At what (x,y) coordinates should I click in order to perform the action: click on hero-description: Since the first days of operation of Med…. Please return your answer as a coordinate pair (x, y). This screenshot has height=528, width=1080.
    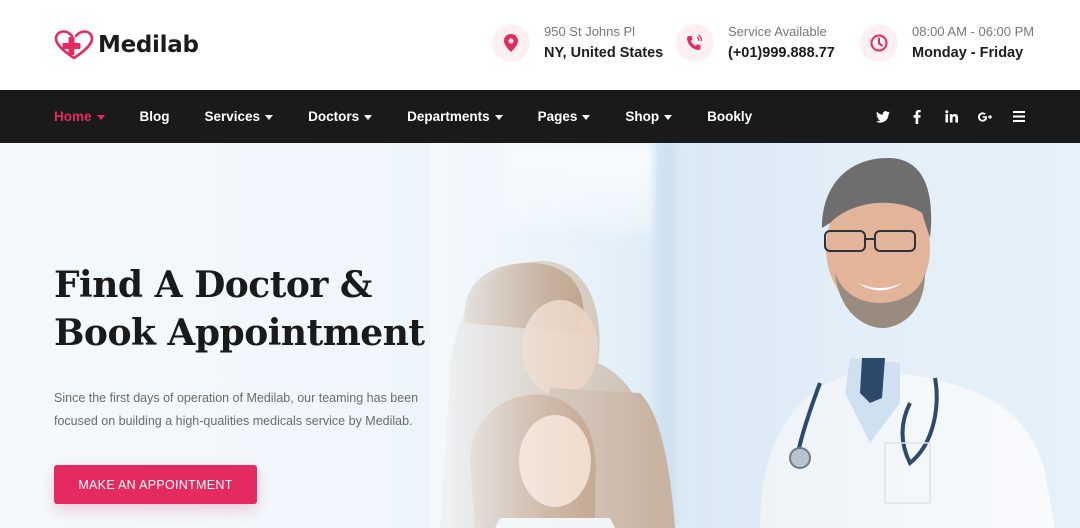
    Looking at the image, I should click on (236, 409).